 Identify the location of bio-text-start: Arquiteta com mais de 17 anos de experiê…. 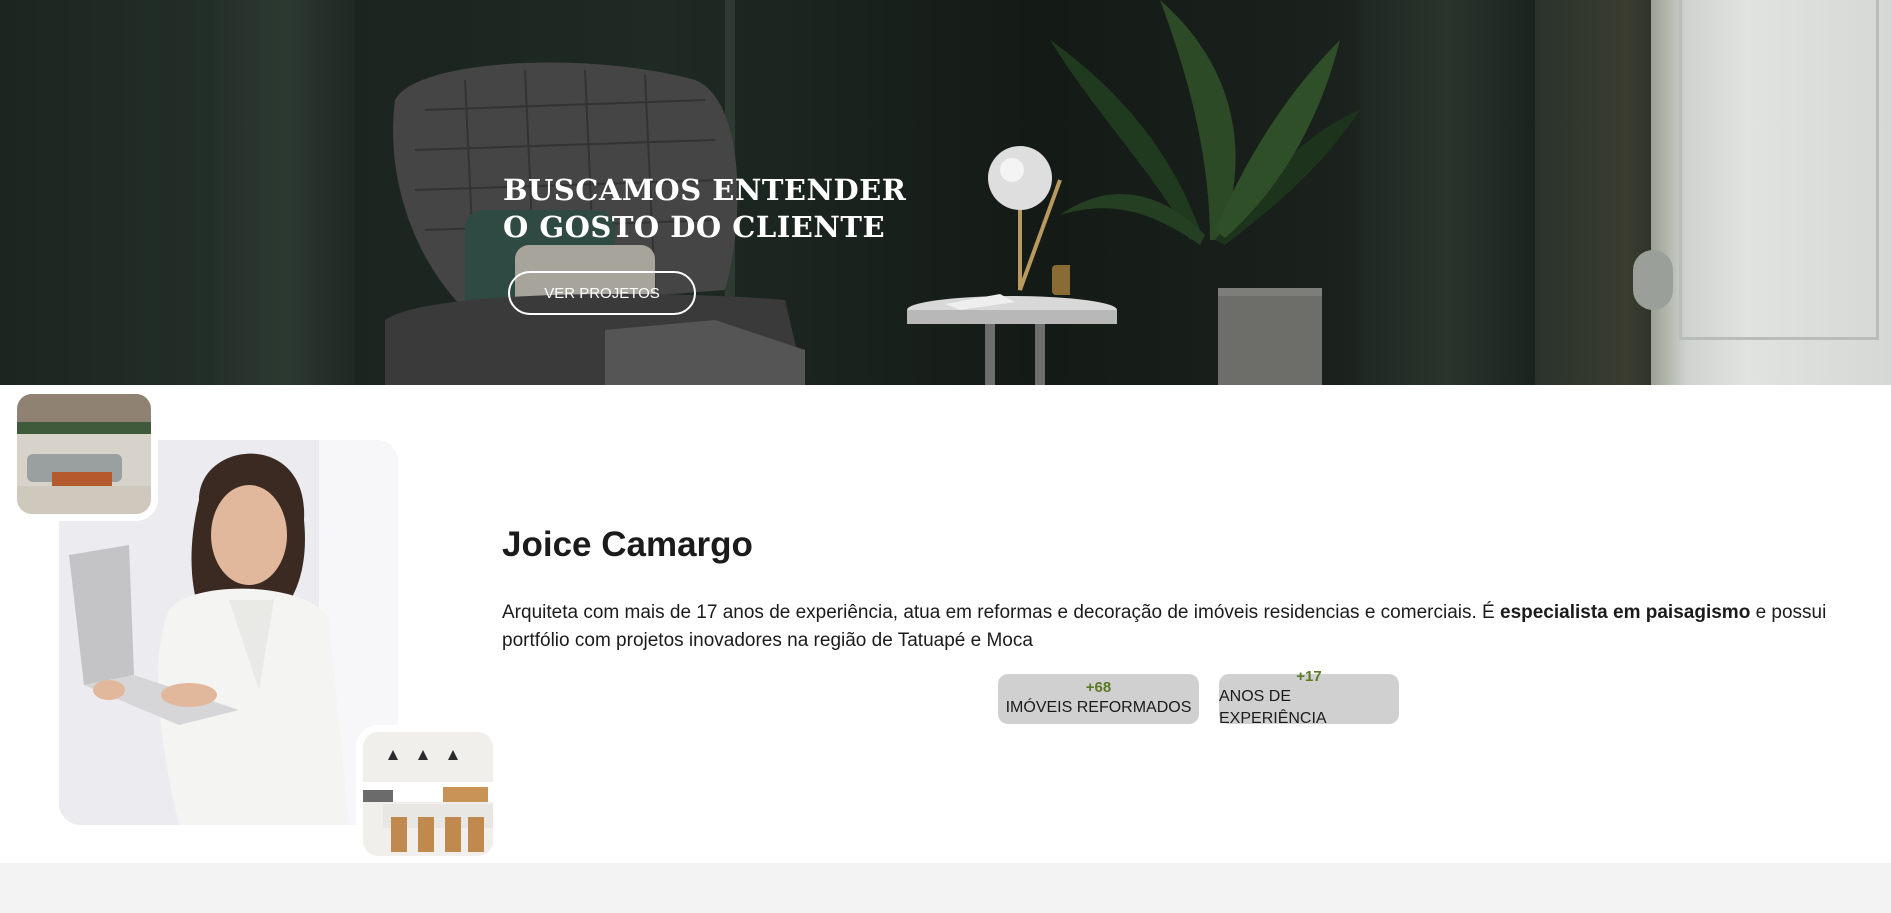
(1001, 612).